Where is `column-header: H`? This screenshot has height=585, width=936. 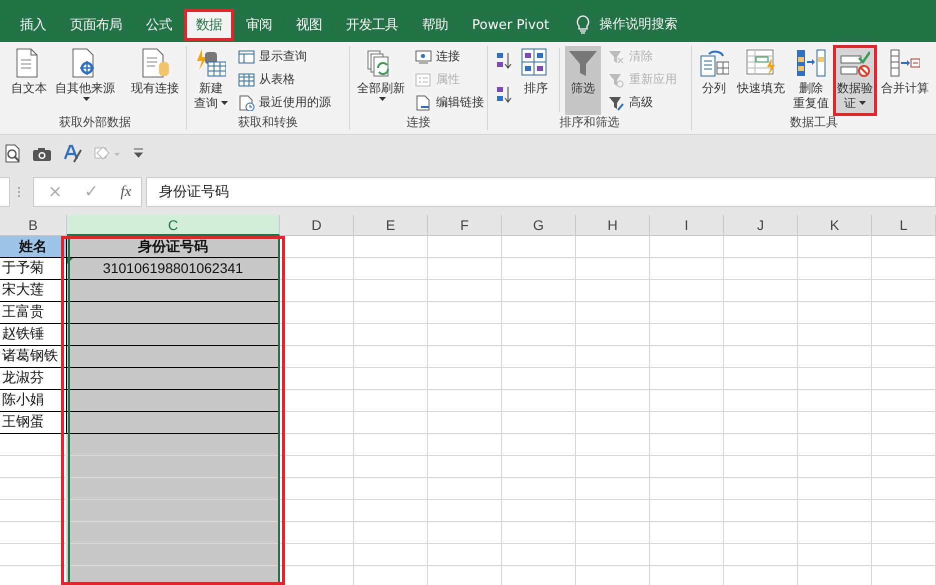 column-header: H is located at coordinates (613, 225).